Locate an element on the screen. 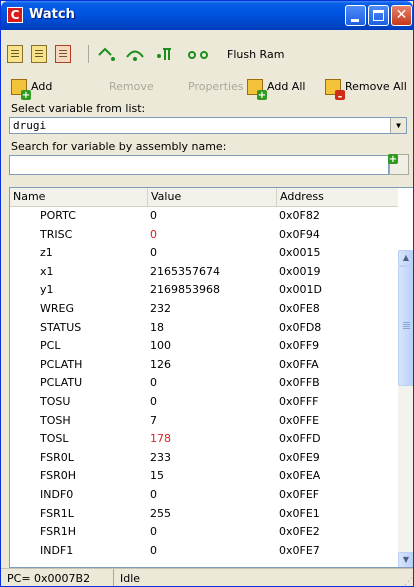 The width and height of the screenshot is (414, 587). column-header-name: Name is located at coordinates (79, 197).